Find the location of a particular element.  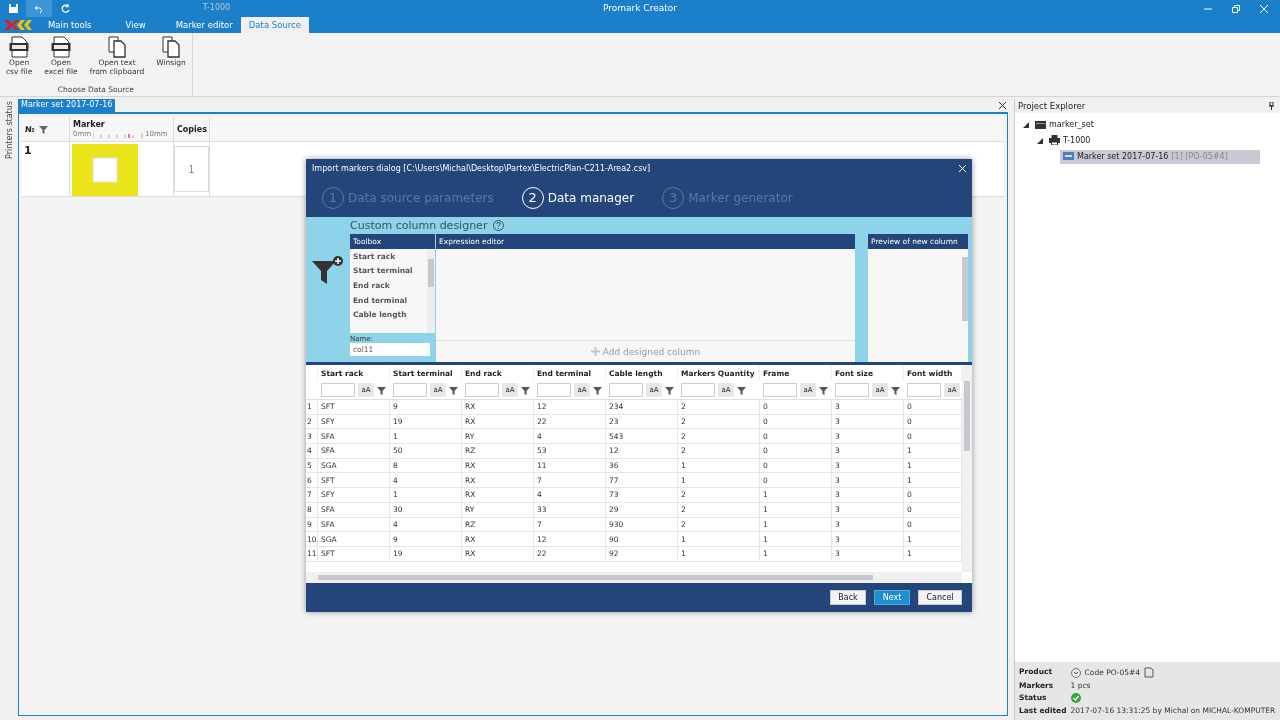

window-title: Promark Creator is located at coordinates (640, 8).